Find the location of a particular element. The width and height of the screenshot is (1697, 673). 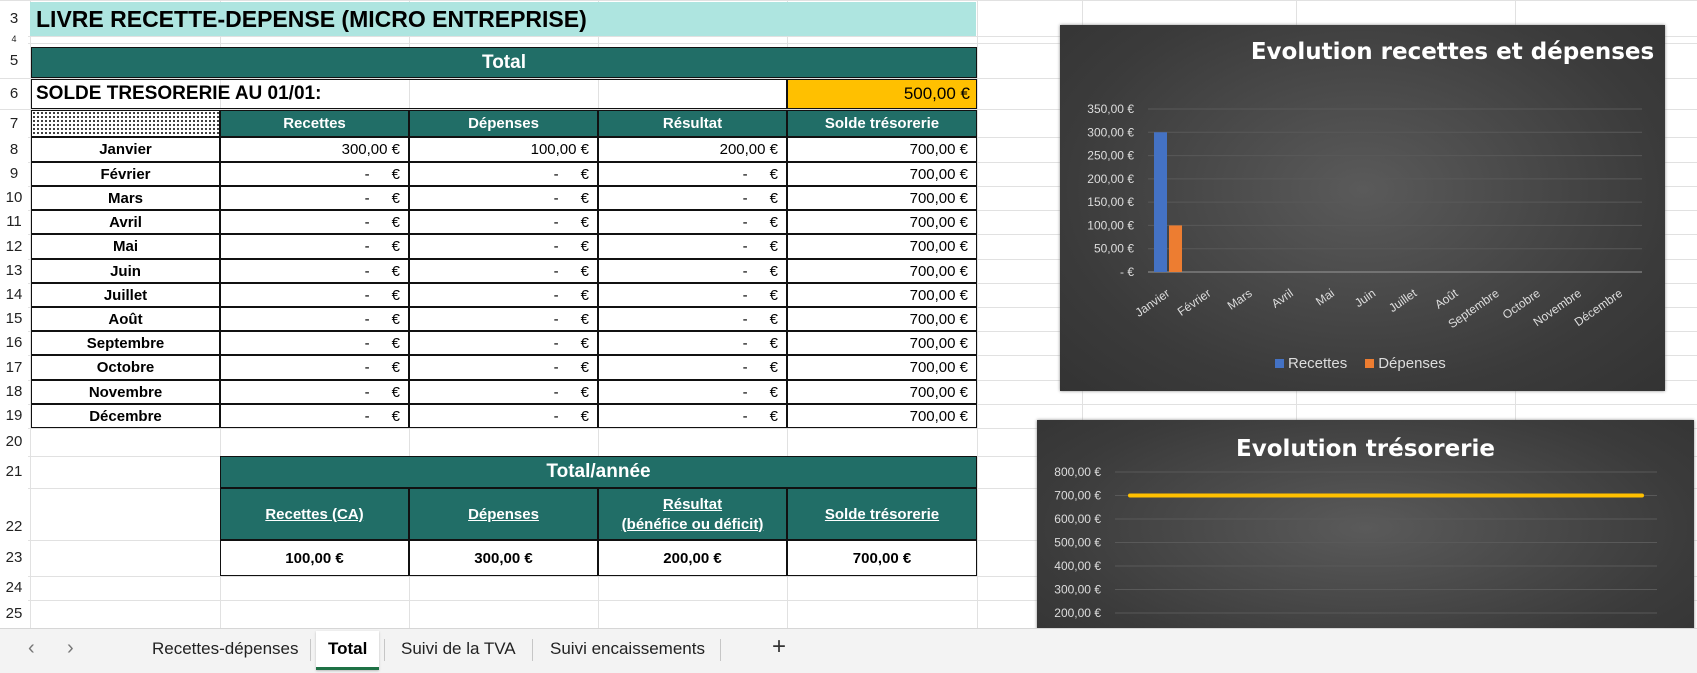

row-number: 5 is located at coordinates (14, 60).